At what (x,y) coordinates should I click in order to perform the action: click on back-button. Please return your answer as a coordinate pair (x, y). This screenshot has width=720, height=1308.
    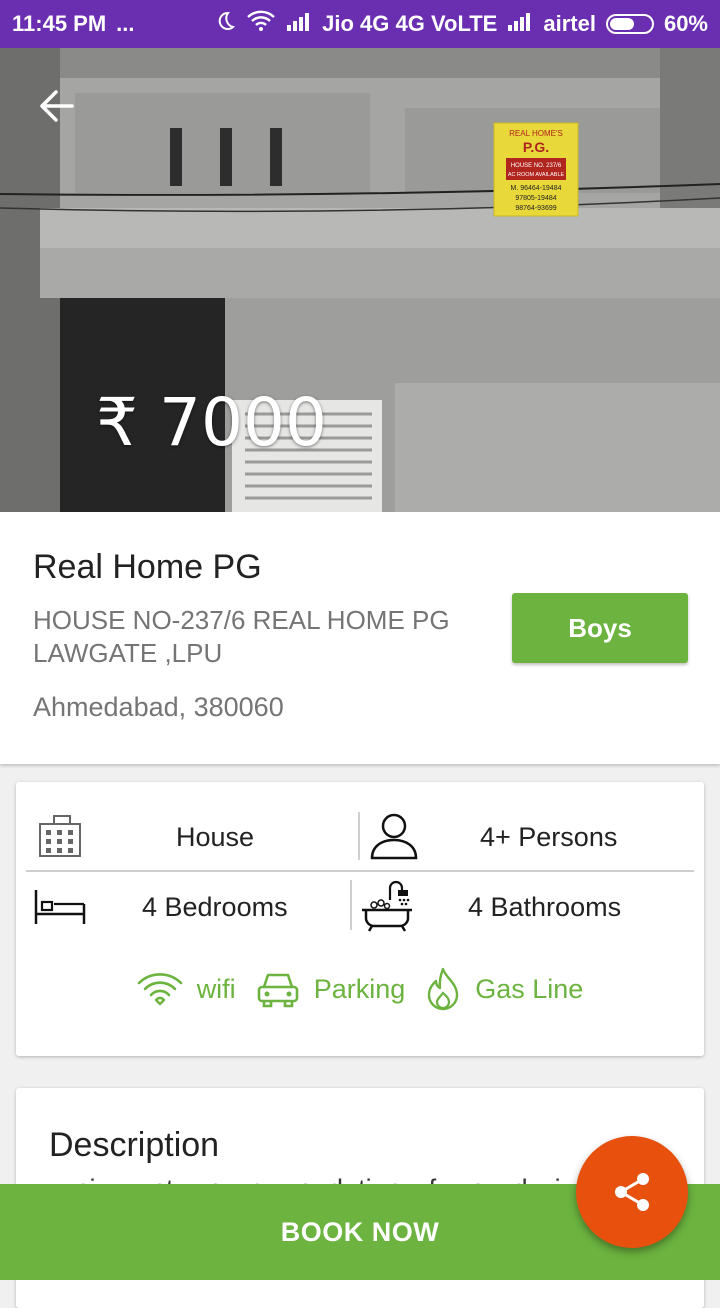
    Looking at the image, I should click on (56, 106).